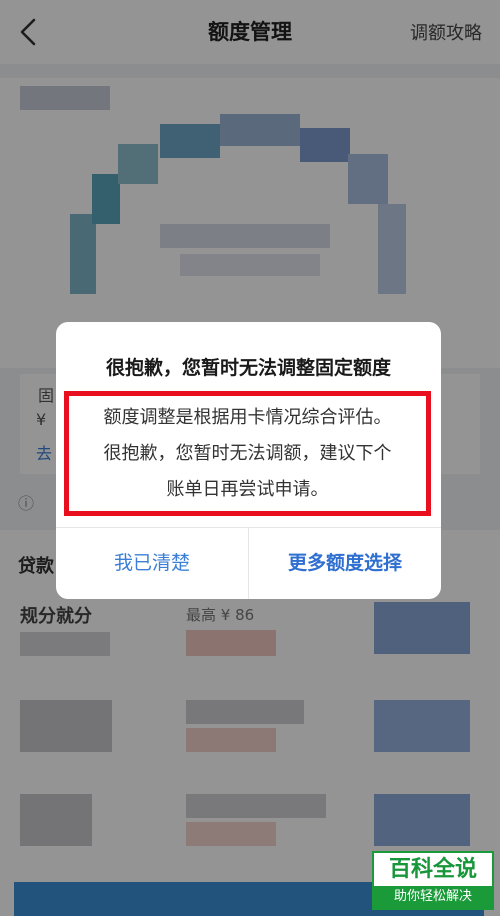 The image size is (500, 916). Describe the element at coordinates (433, 897) in the screenshot. I see `watermark-slogan: 助你轻松解决` at that location.